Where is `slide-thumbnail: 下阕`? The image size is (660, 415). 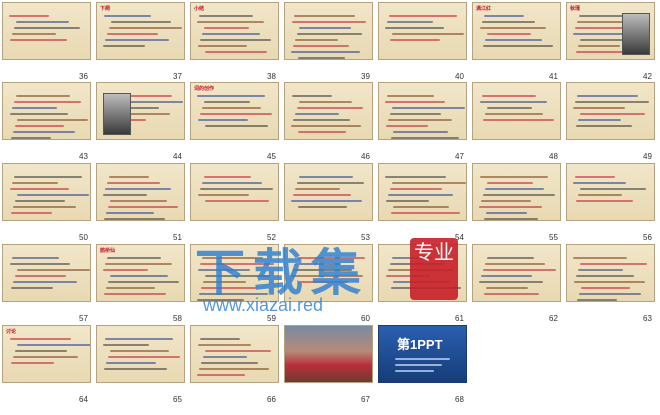 slide-thumbnail: 下阕 is located at coordinates (140, 31).